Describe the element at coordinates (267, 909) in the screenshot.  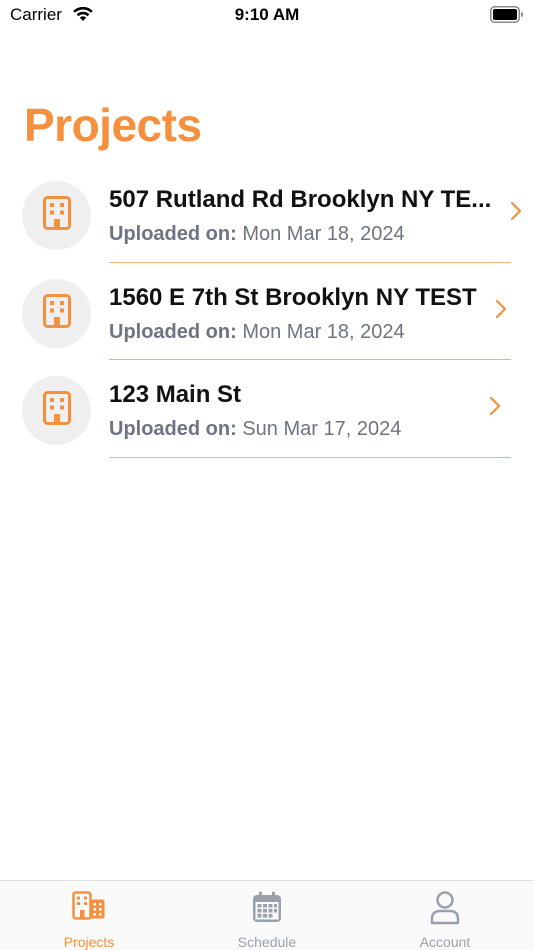
I see `calendar-icon` at that location.